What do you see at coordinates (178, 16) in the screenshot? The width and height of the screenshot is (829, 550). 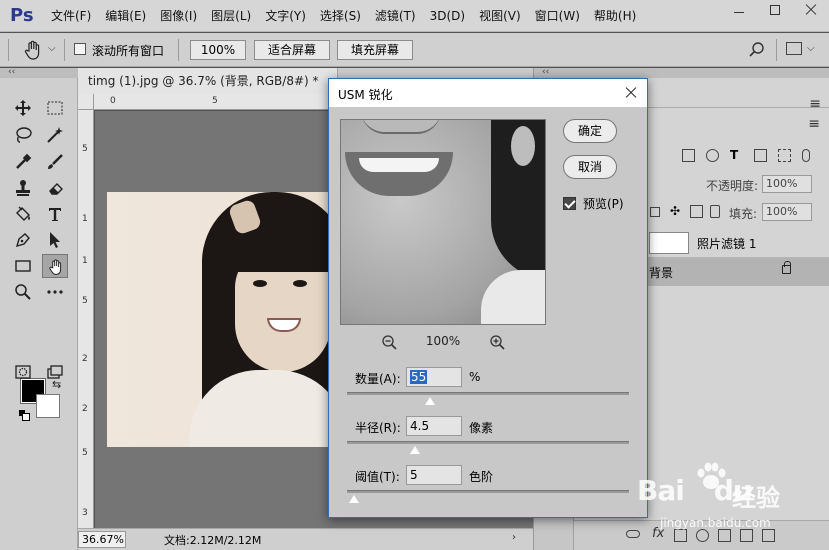 I see `menu-image: 图像(I)` at bounding box center [178, 16].